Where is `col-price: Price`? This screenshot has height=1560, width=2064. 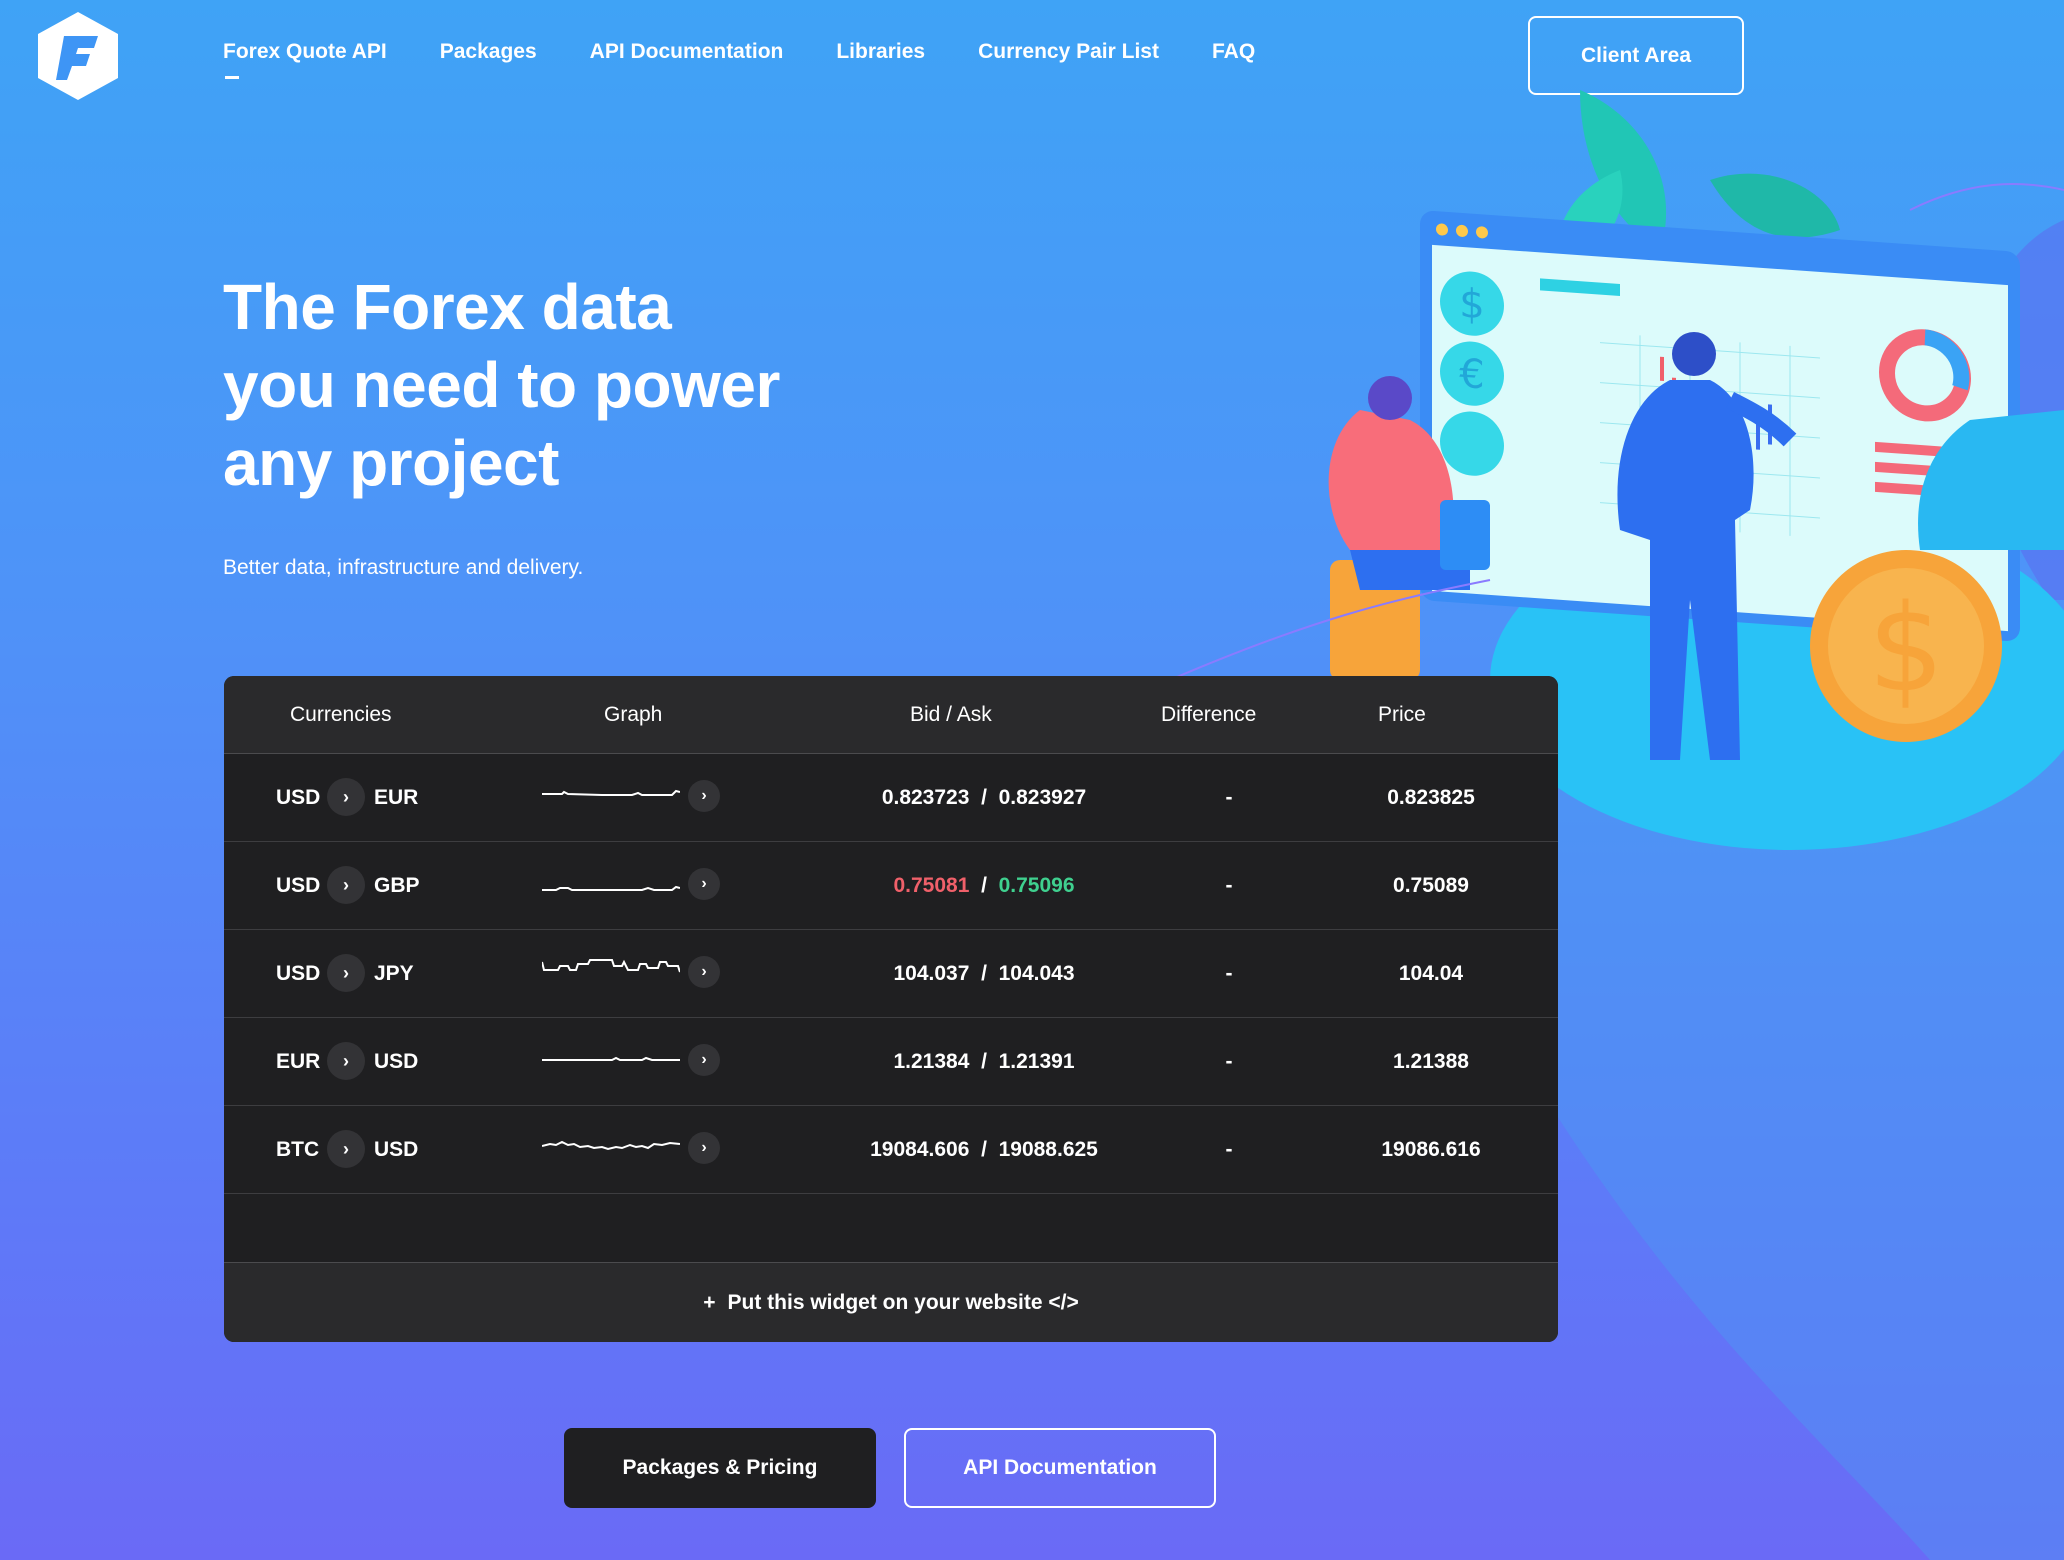 col-price: Price is located at coordinates (1402, 714).